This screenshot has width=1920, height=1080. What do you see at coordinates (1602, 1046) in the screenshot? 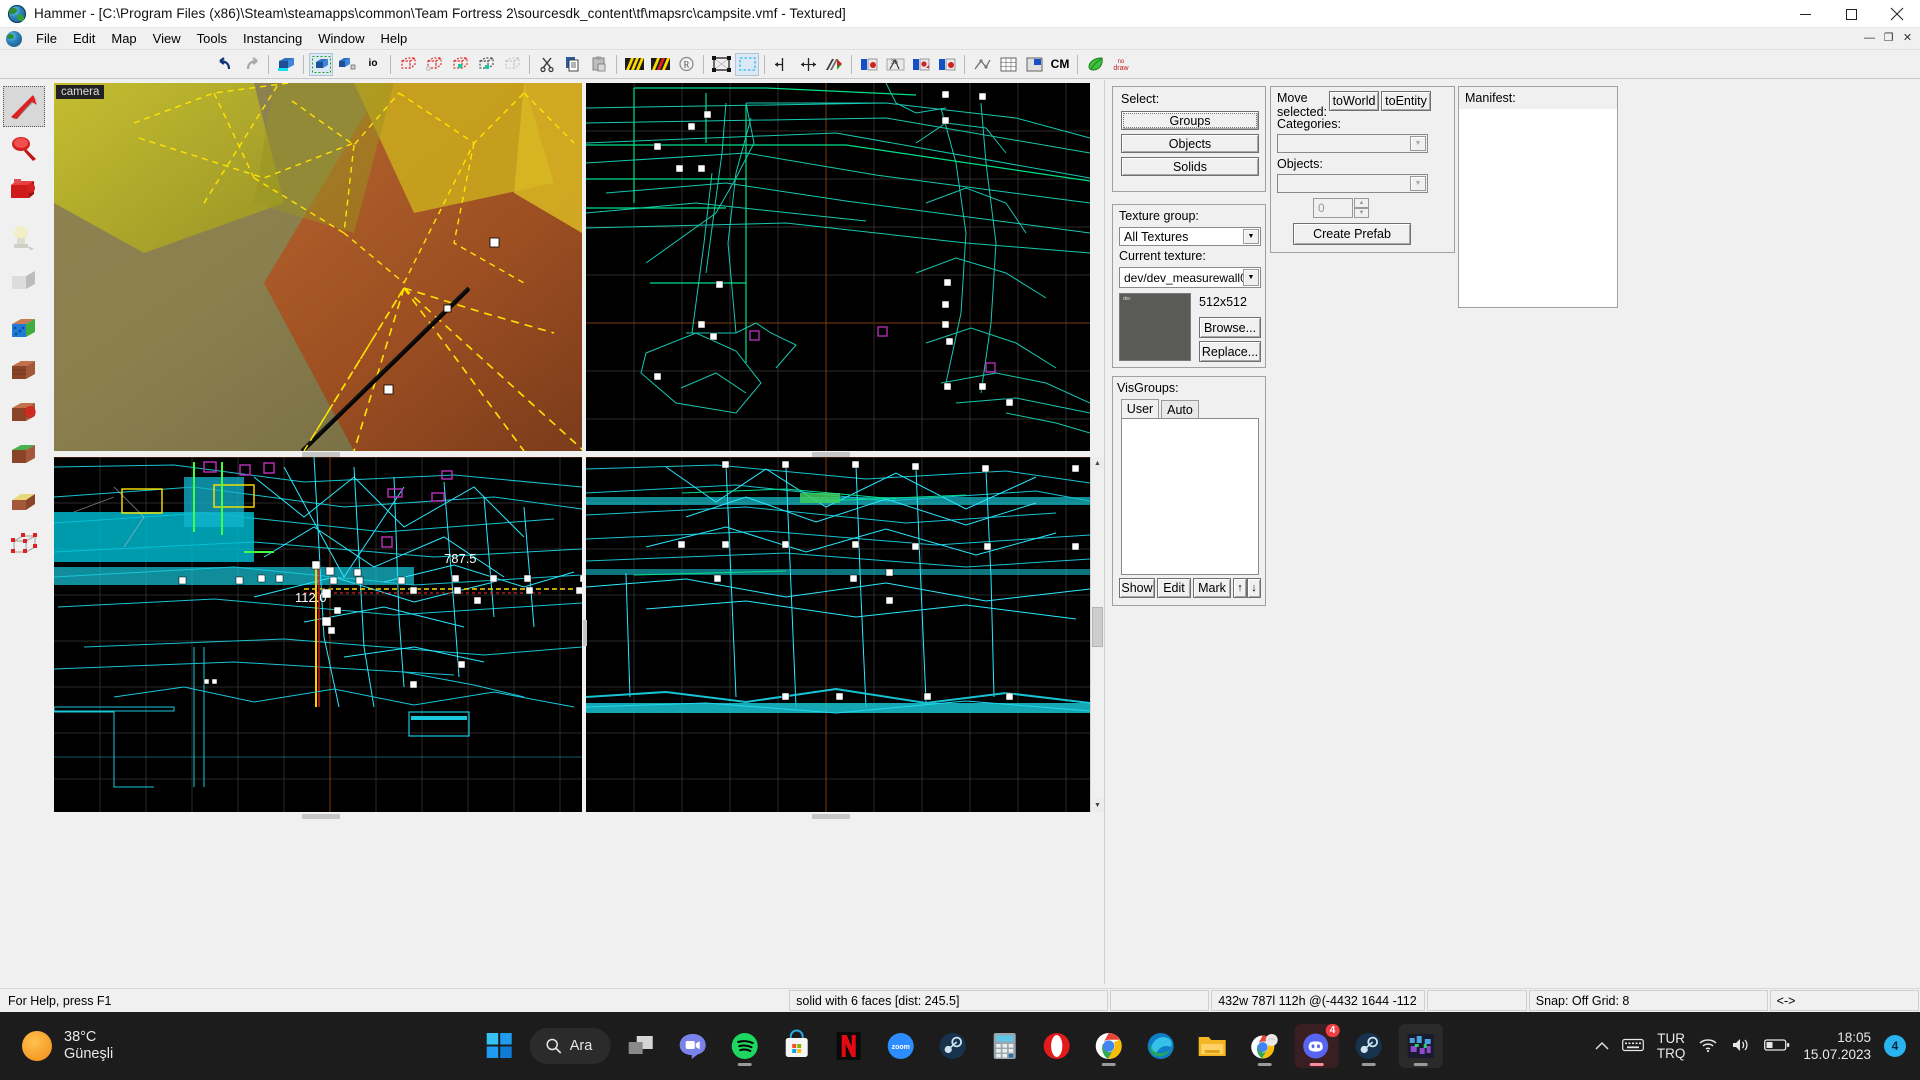
I see `chevron-up-icon` at bounding box center [1602, 1046].